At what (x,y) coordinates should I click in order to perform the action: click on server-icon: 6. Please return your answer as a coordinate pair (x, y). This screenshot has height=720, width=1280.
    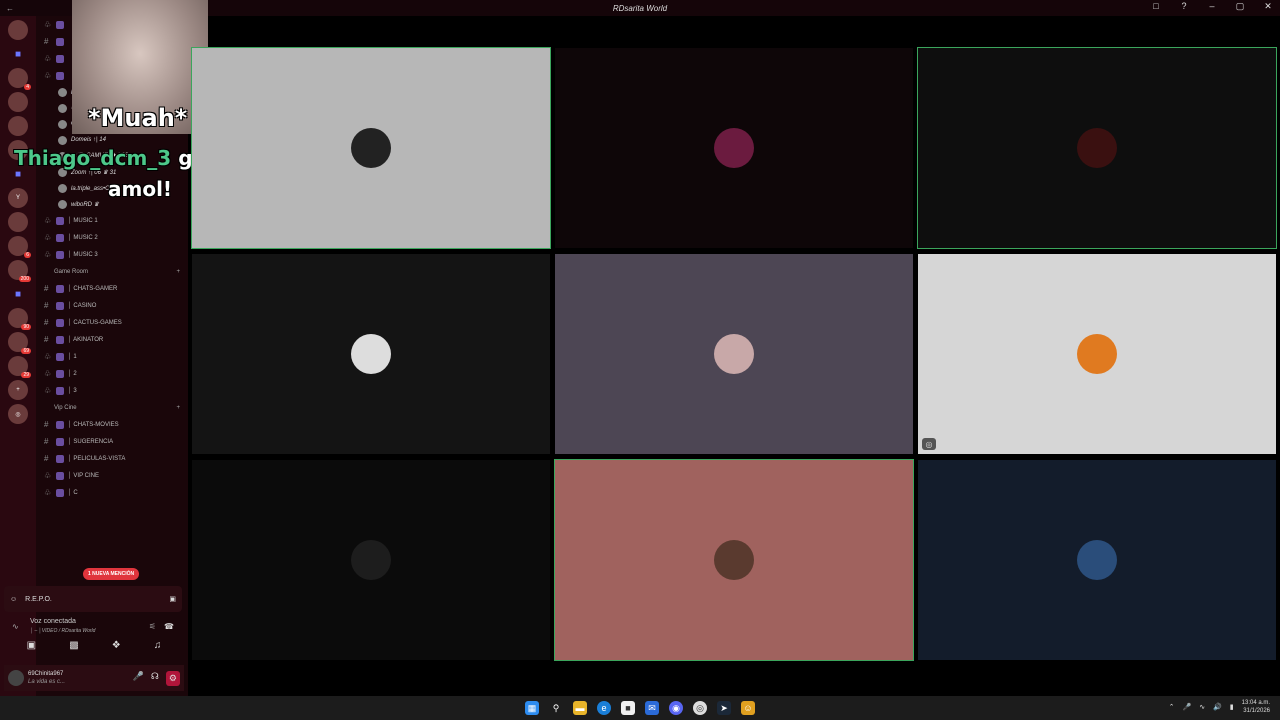
    Looking at the image, I should click on (19, 247).